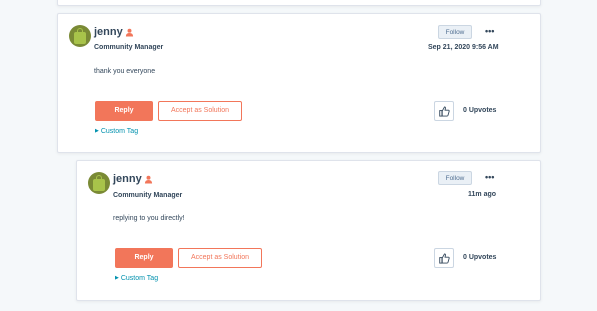 The image size is (597, 311). Describe the element at coordinates (149, 218) in the screenshot. I see `post-body: replying to you directly!` at that location.